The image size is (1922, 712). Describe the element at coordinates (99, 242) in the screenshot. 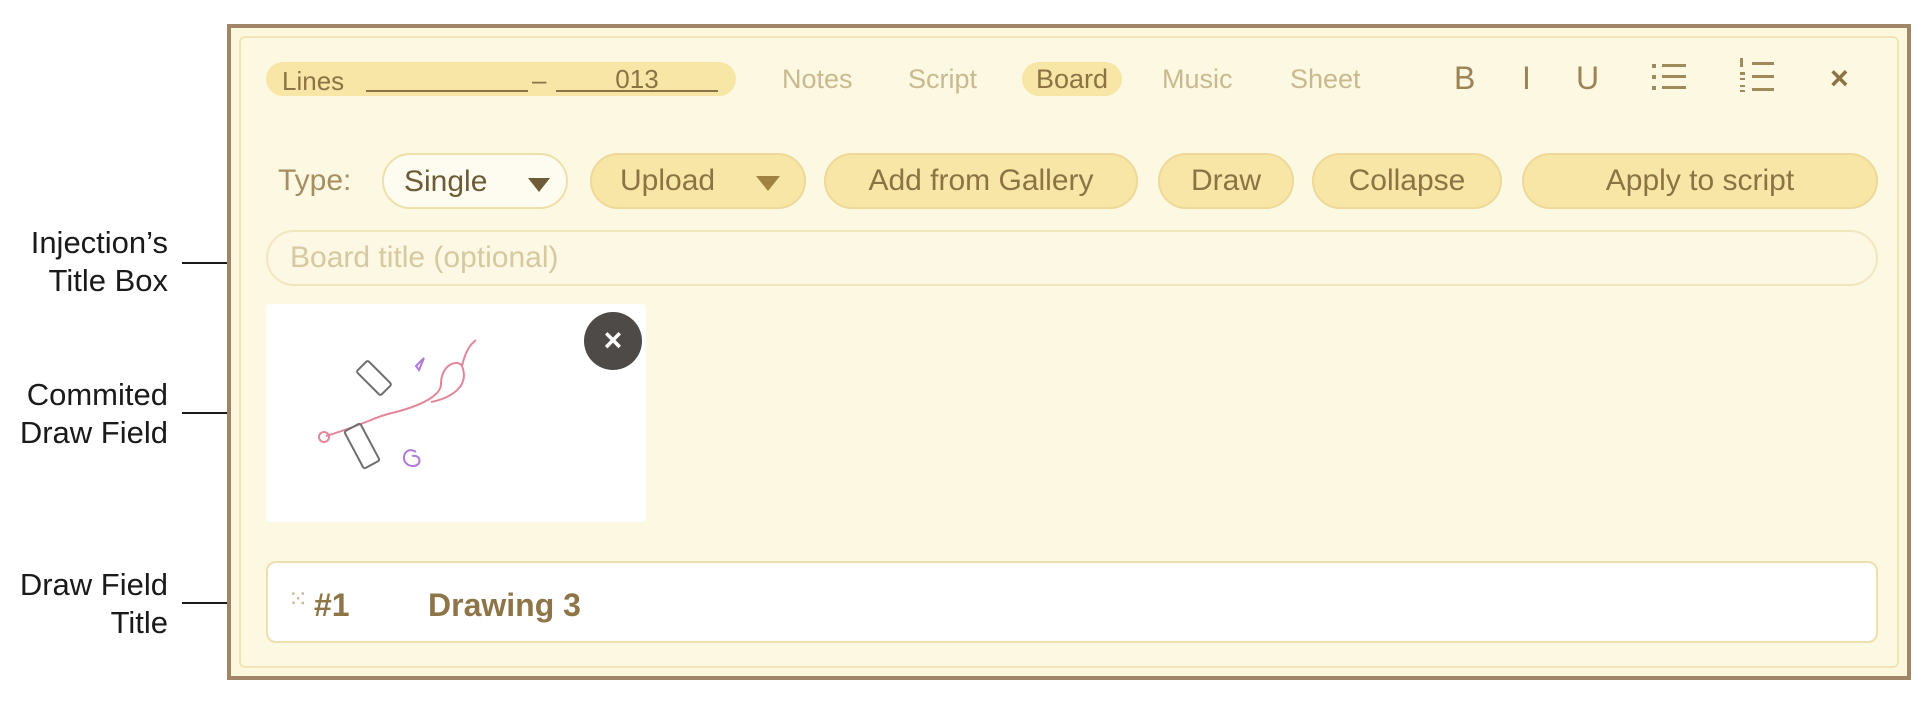

I see `annotation-line: Injection’s` at that location.